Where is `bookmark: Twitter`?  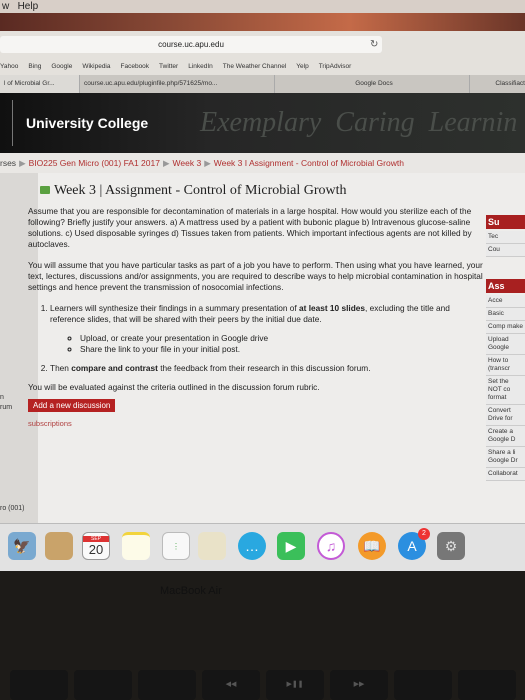
bookmark: Twitter is located at coordinates (168, 66).